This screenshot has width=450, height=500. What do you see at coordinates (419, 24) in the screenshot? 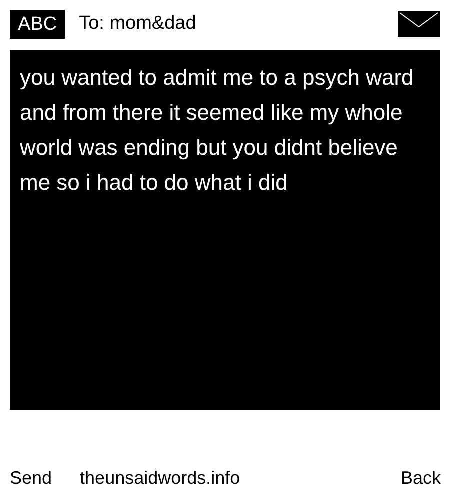
I see `envelope-icon` at bounding box center [419, 24].